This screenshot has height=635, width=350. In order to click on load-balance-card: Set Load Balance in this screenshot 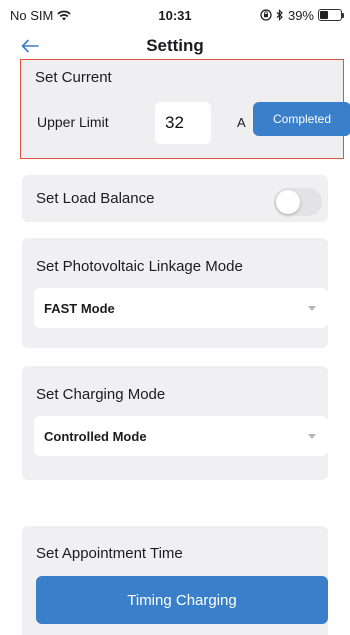, I will do `click(175, 198)`.